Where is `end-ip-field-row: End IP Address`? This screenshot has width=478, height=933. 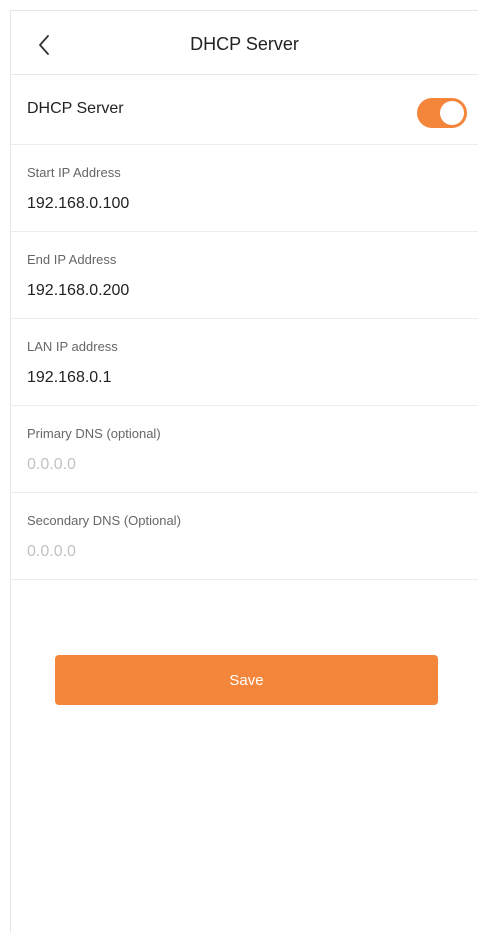 end-ip-field-row: End IP Address is located at coordinates (244, 275).